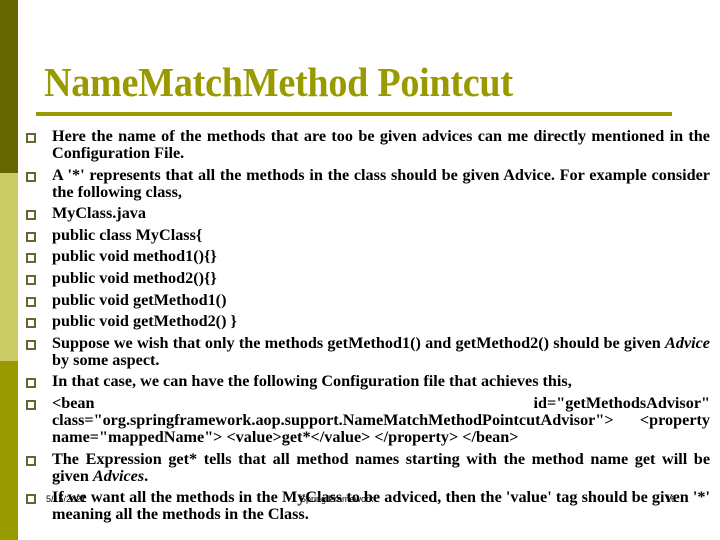 The height and width of the screenshot is (540, 720). I want to click on bullet-item: public void method1(){}, so click(368, 256).